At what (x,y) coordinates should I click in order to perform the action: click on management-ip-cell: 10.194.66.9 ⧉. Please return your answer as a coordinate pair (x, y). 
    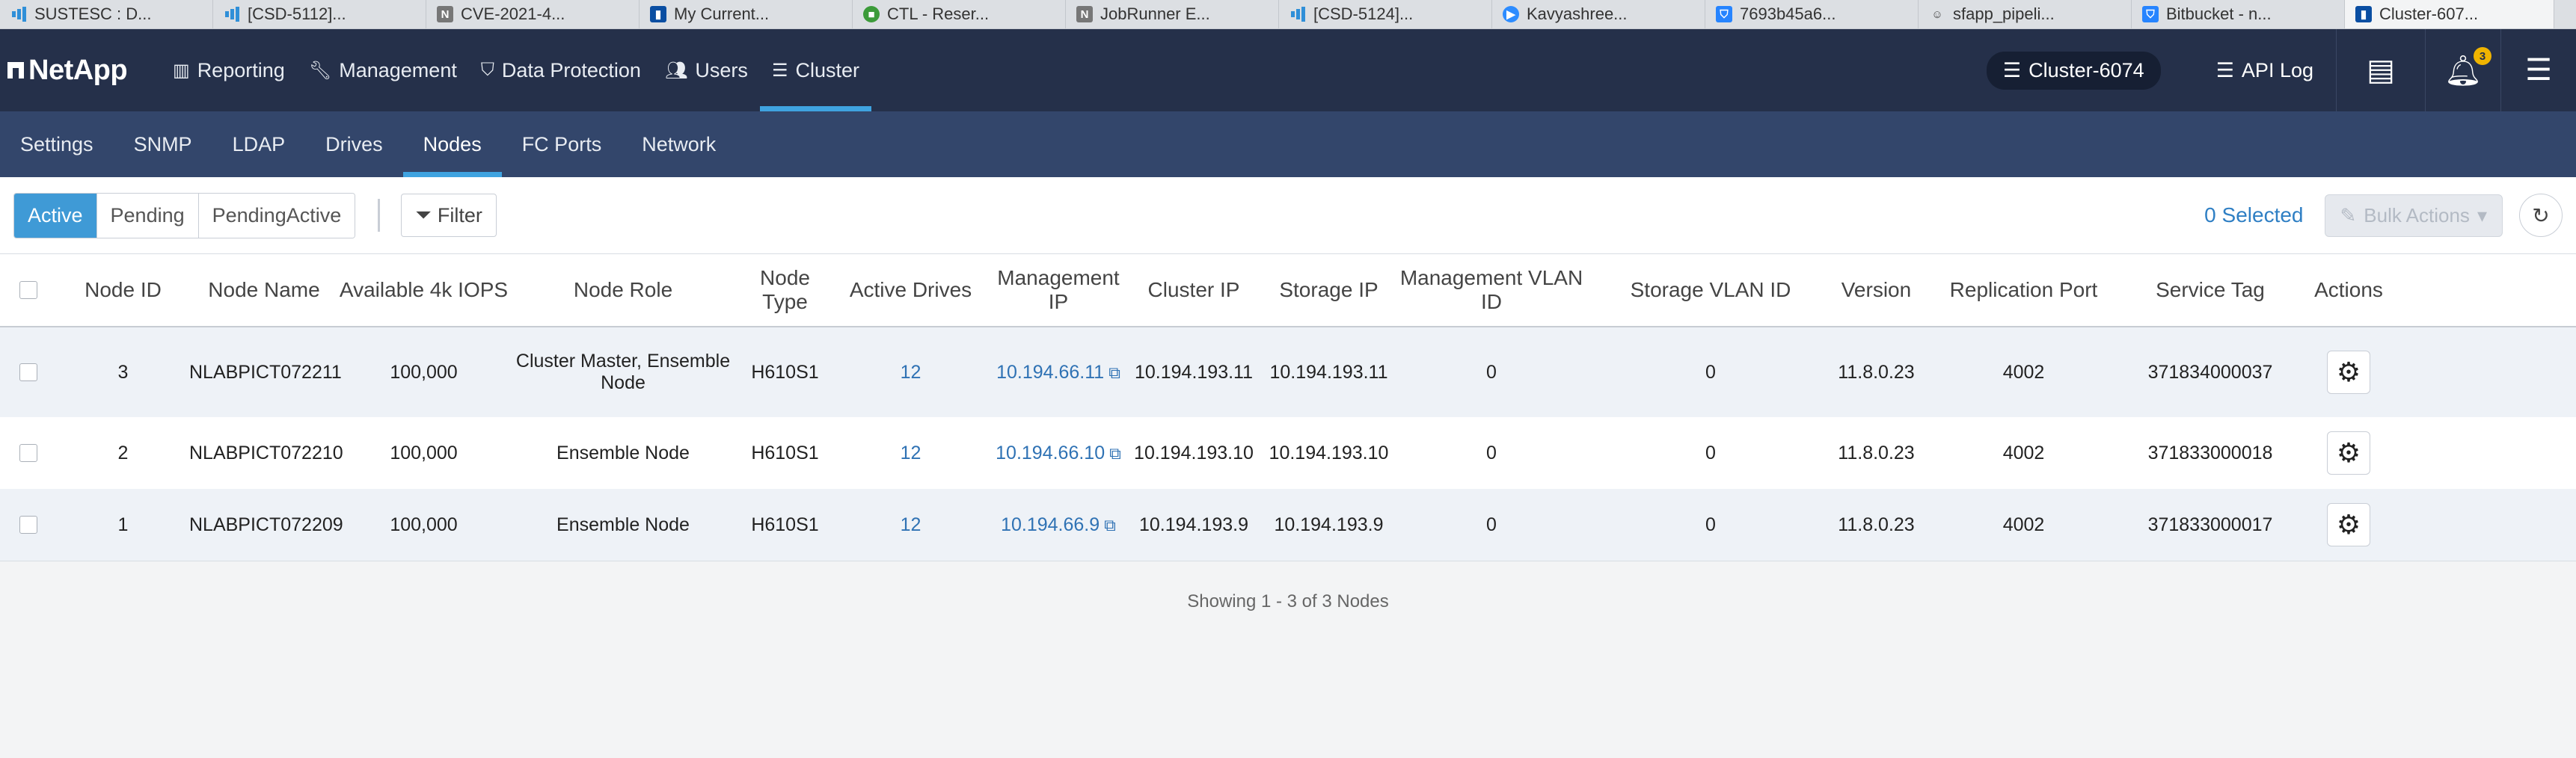
    Looking at the image, I should click on (1058, 525).